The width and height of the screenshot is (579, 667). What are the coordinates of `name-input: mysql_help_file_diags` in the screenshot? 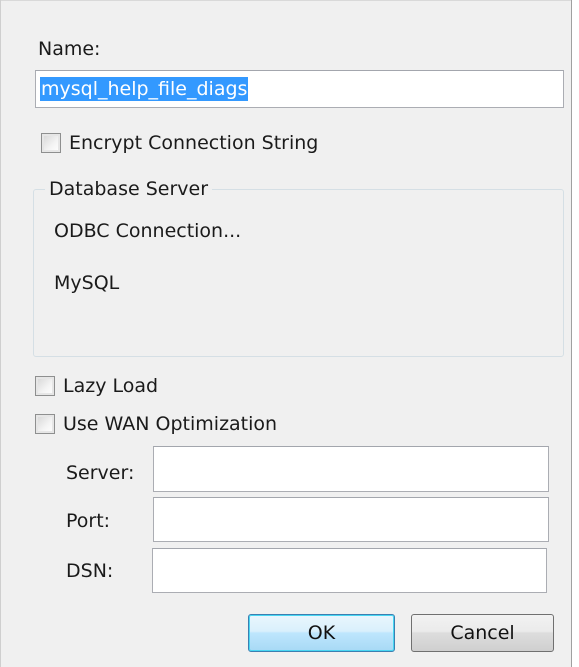 It's located at (299, 89).